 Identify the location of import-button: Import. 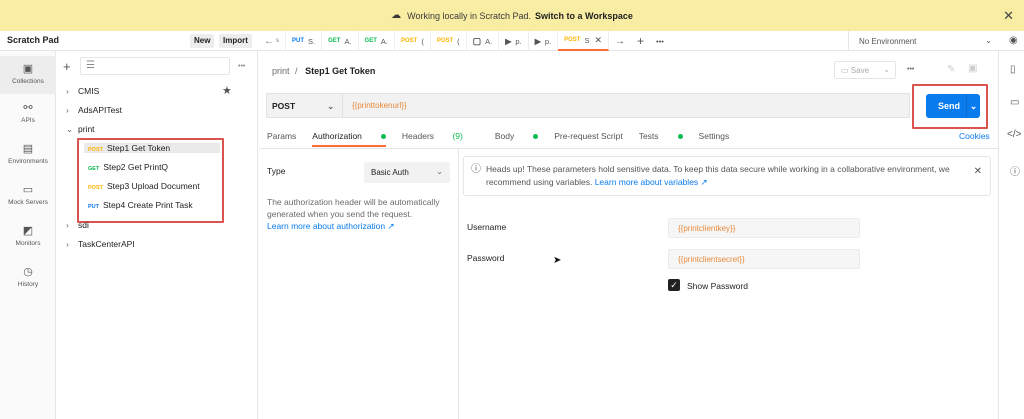
(235, 41).